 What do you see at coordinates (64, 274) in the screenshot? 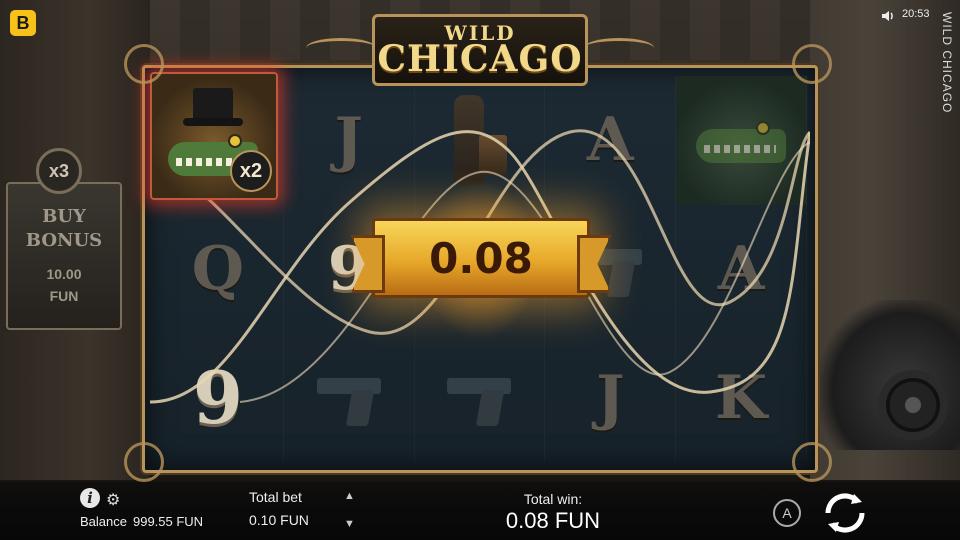
I see `buy-bonus-price: 10.00` at bounding box center [64, 274].